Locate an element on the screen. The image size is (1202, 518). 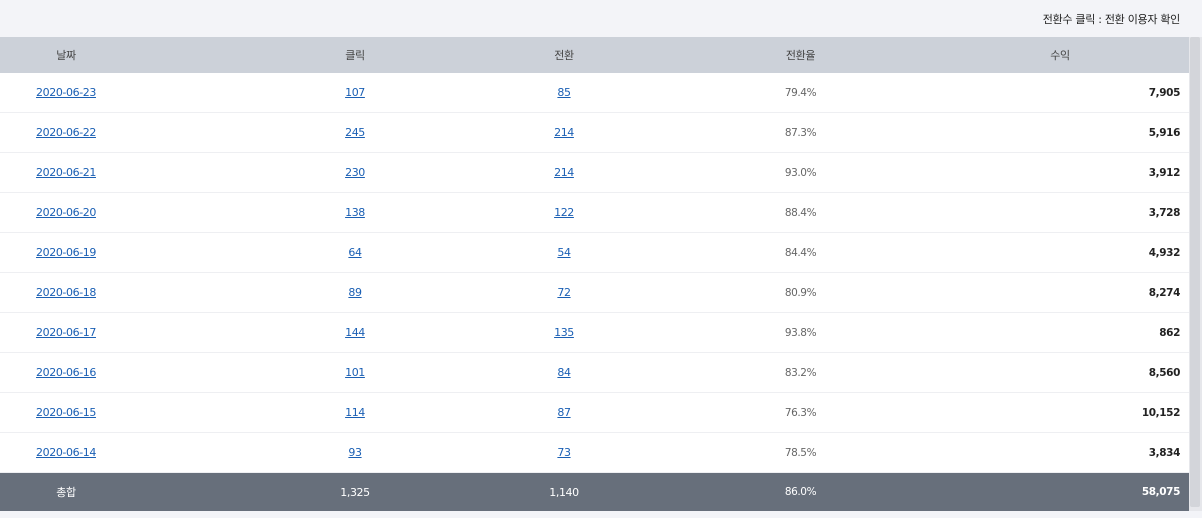
date-link: 2020-06-22 is located at coordinates (66, 132).